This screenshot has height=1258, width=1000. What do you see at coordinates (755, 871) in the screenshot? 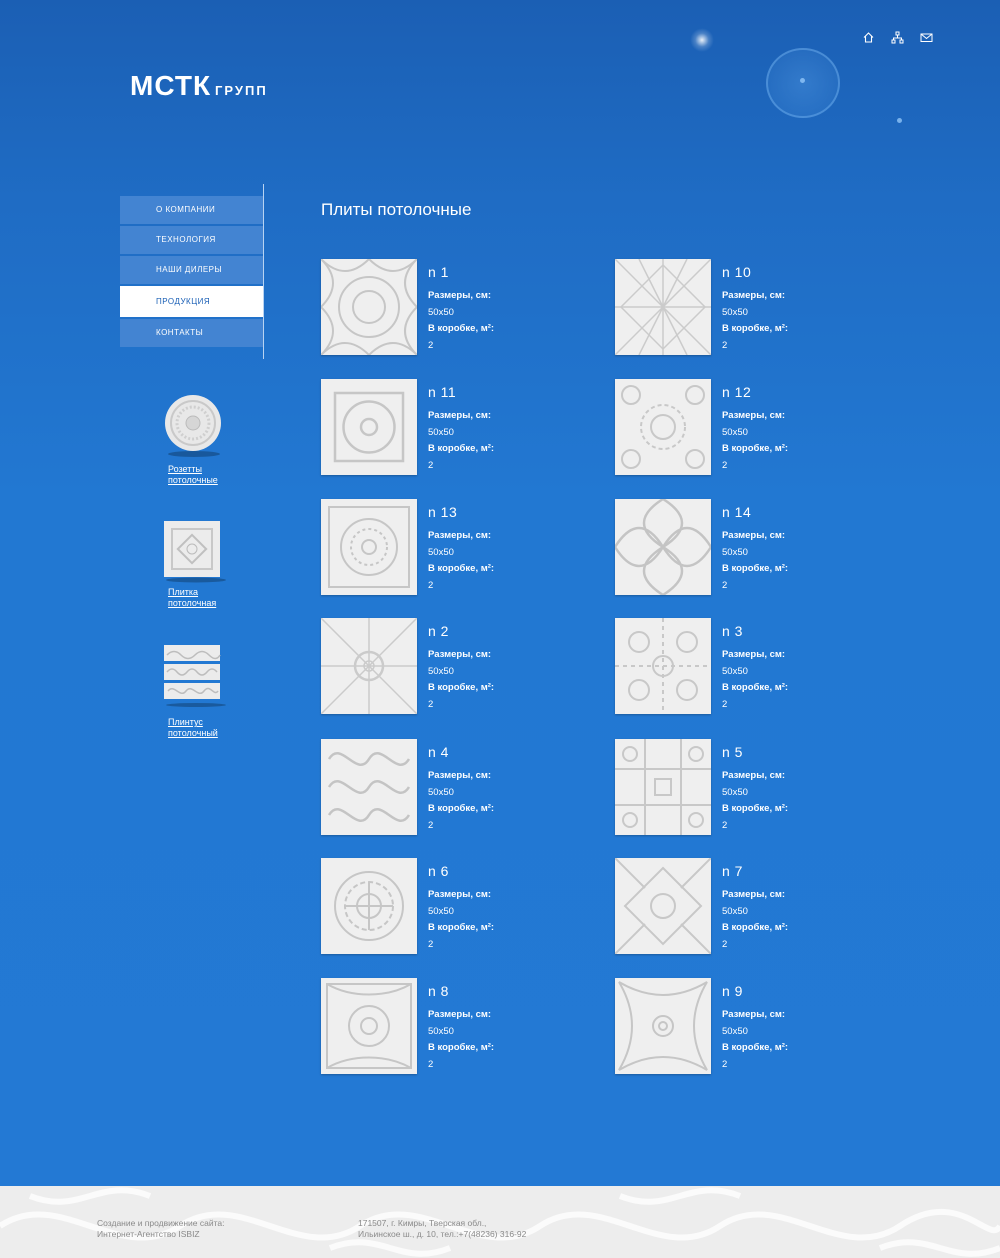
I see `product-name: n 7` at bounding box center [755, 871].